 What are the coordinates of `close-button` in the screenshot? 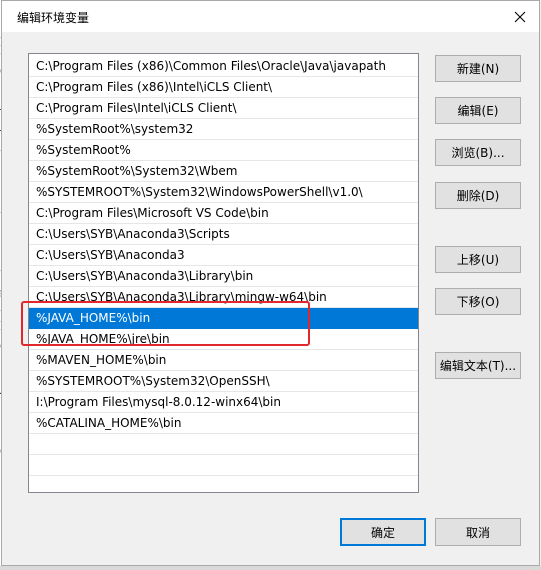 It's located at (520, 16).